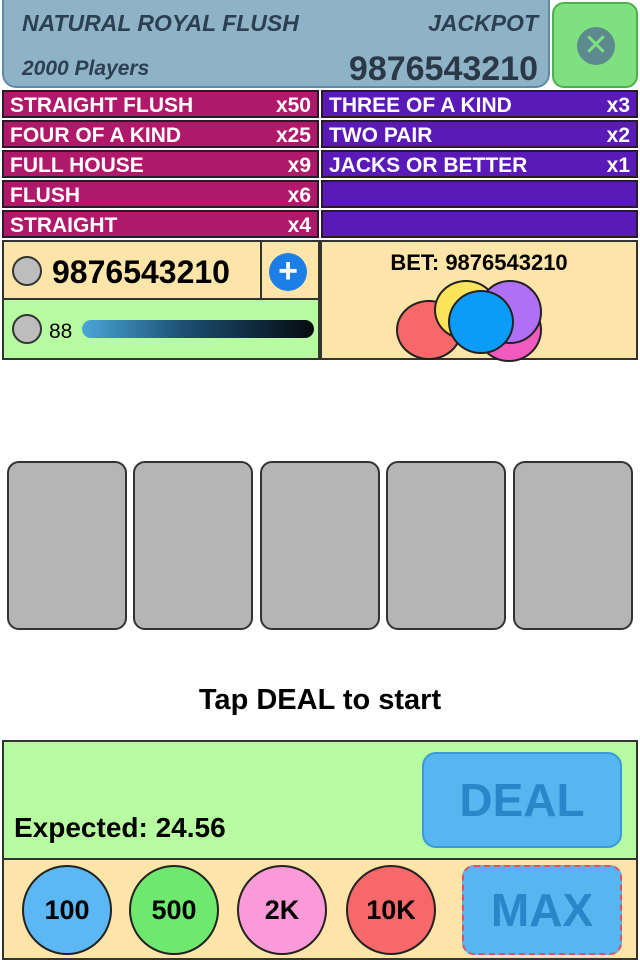 This screenshot has height=960, width=640. I want to click on paytable-multiplier: x9, so click(299, 165).